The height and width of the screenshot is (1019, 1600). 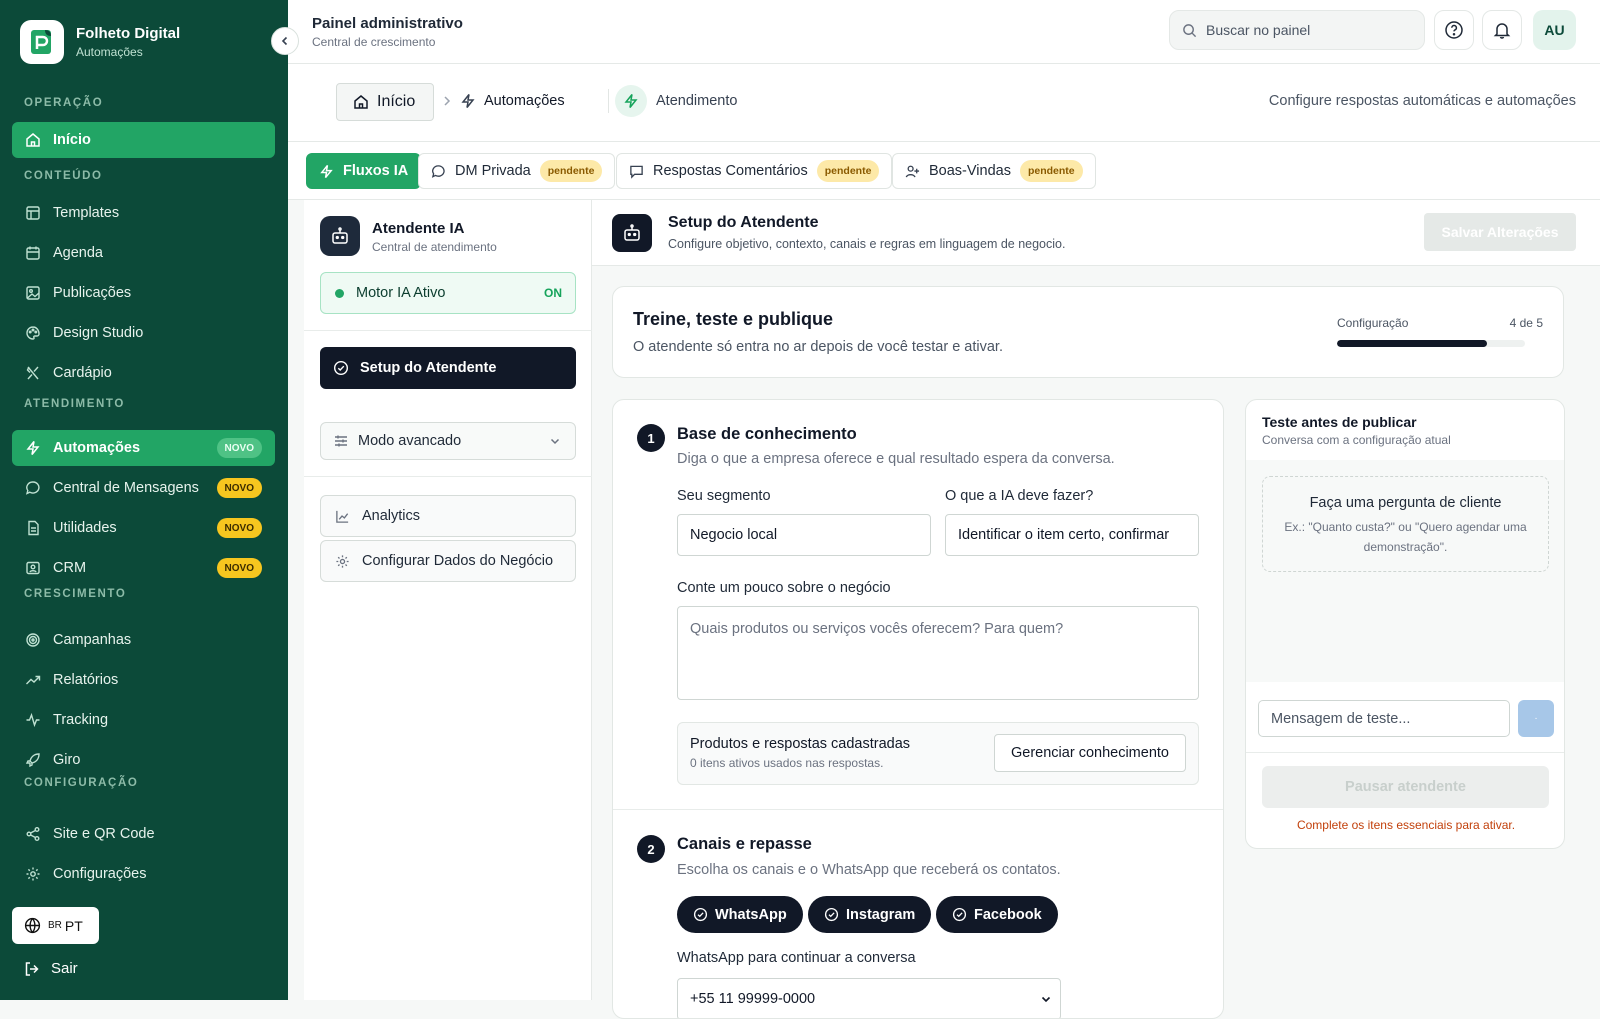 What do you see at coordinates (1090, 753) in the screenshot?
I see `manage-knowledge-button: Gerenciar conhecimento` at bounding box center [1090, 753].